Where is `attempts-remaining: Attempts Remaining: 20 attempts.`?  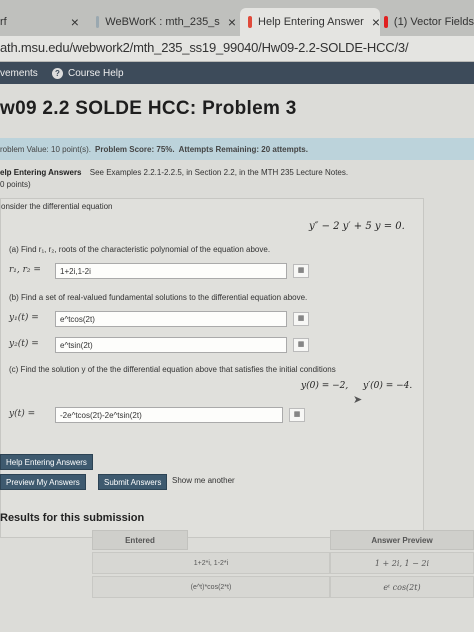 attempts-remaining: Attempts Remaining: 20 attempts. is located at coordinates (243, 149).